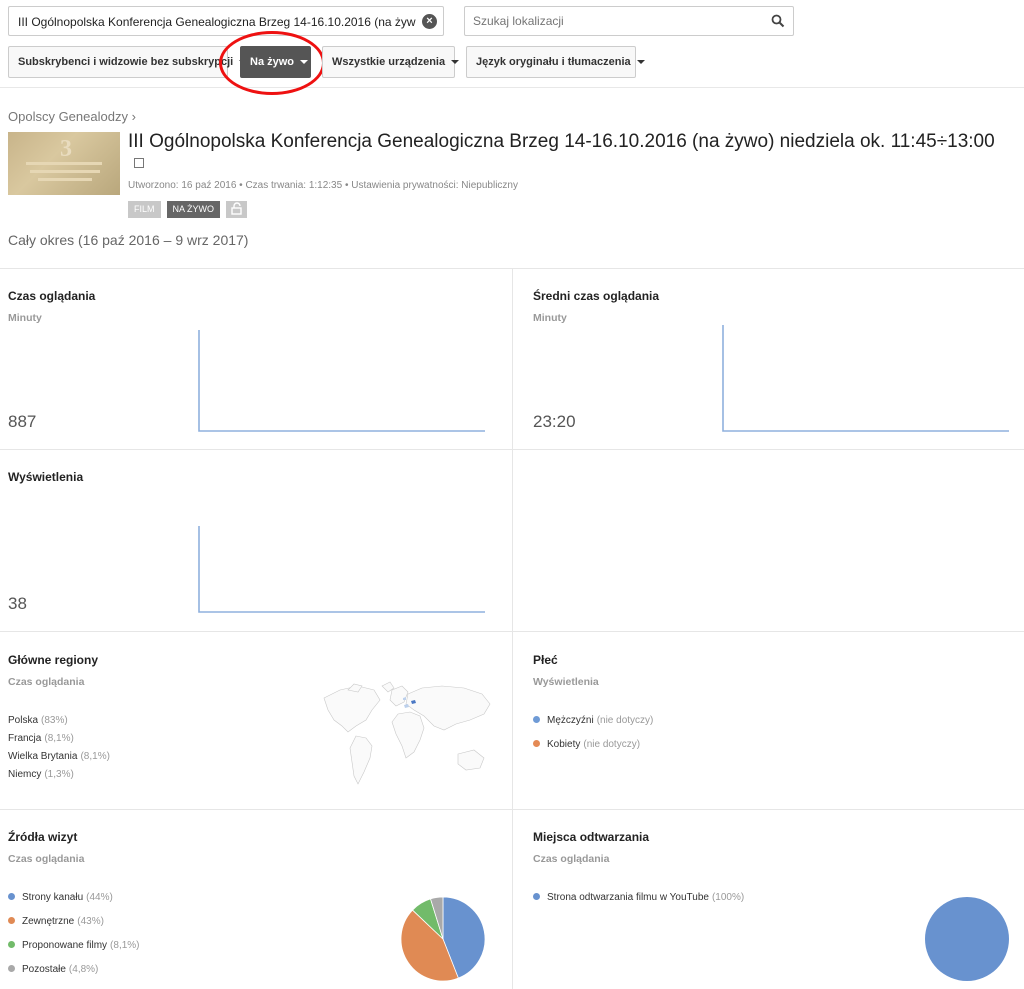 Image resolution: width=1024 pixels, height=989 pixels. What do you see at coordinates (22, 421) in the screenshot?
I see `watch-time-value: 887` at bounding box center [22, 421].